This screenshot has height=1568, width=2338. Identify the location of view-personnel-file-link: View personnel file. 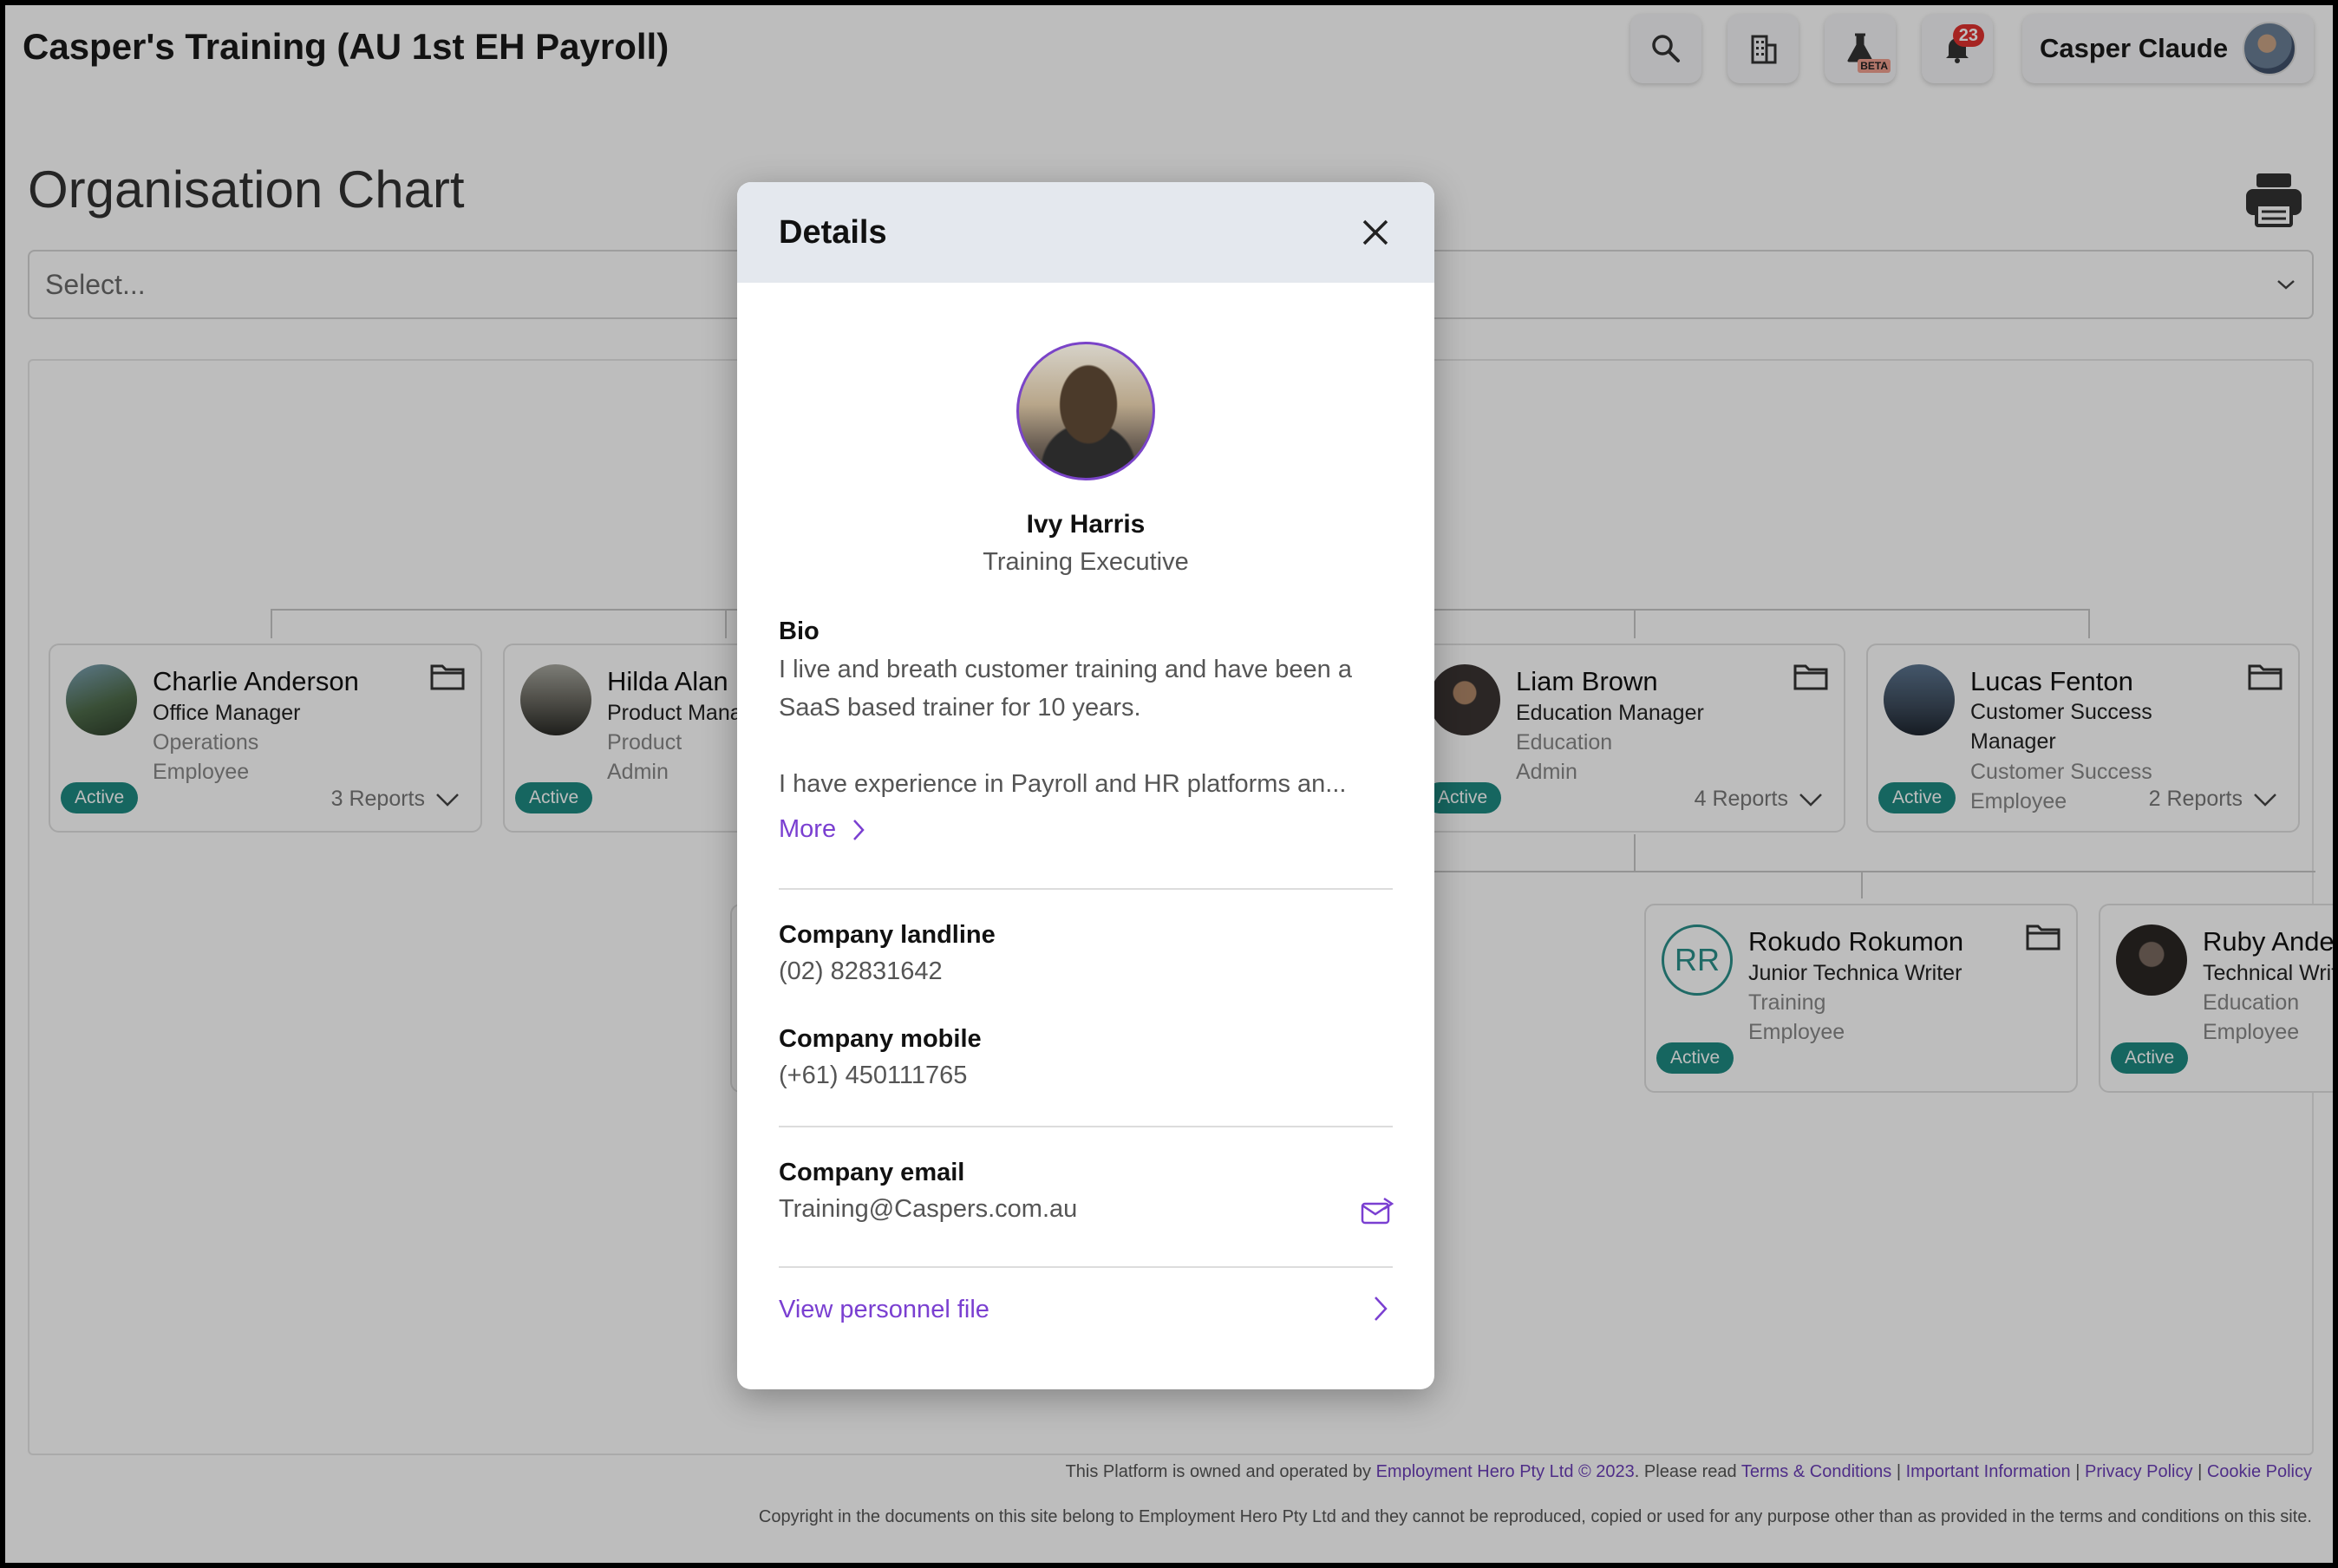
(884, 1310).